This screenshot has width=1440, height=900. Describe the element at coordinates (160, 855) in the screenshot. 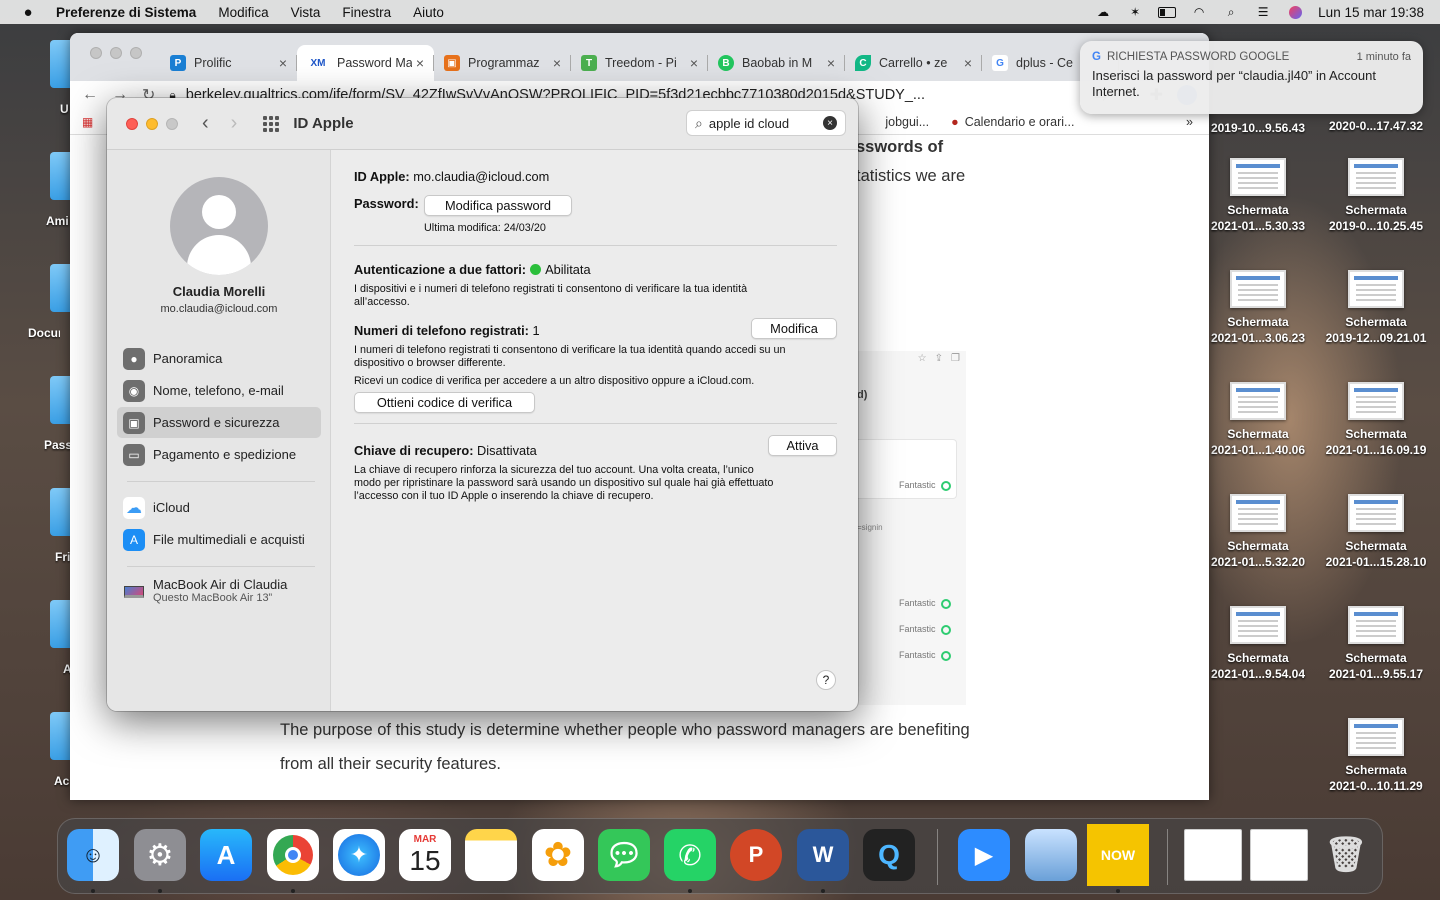

I see `system-preferences-icon: ⚙` at that location.